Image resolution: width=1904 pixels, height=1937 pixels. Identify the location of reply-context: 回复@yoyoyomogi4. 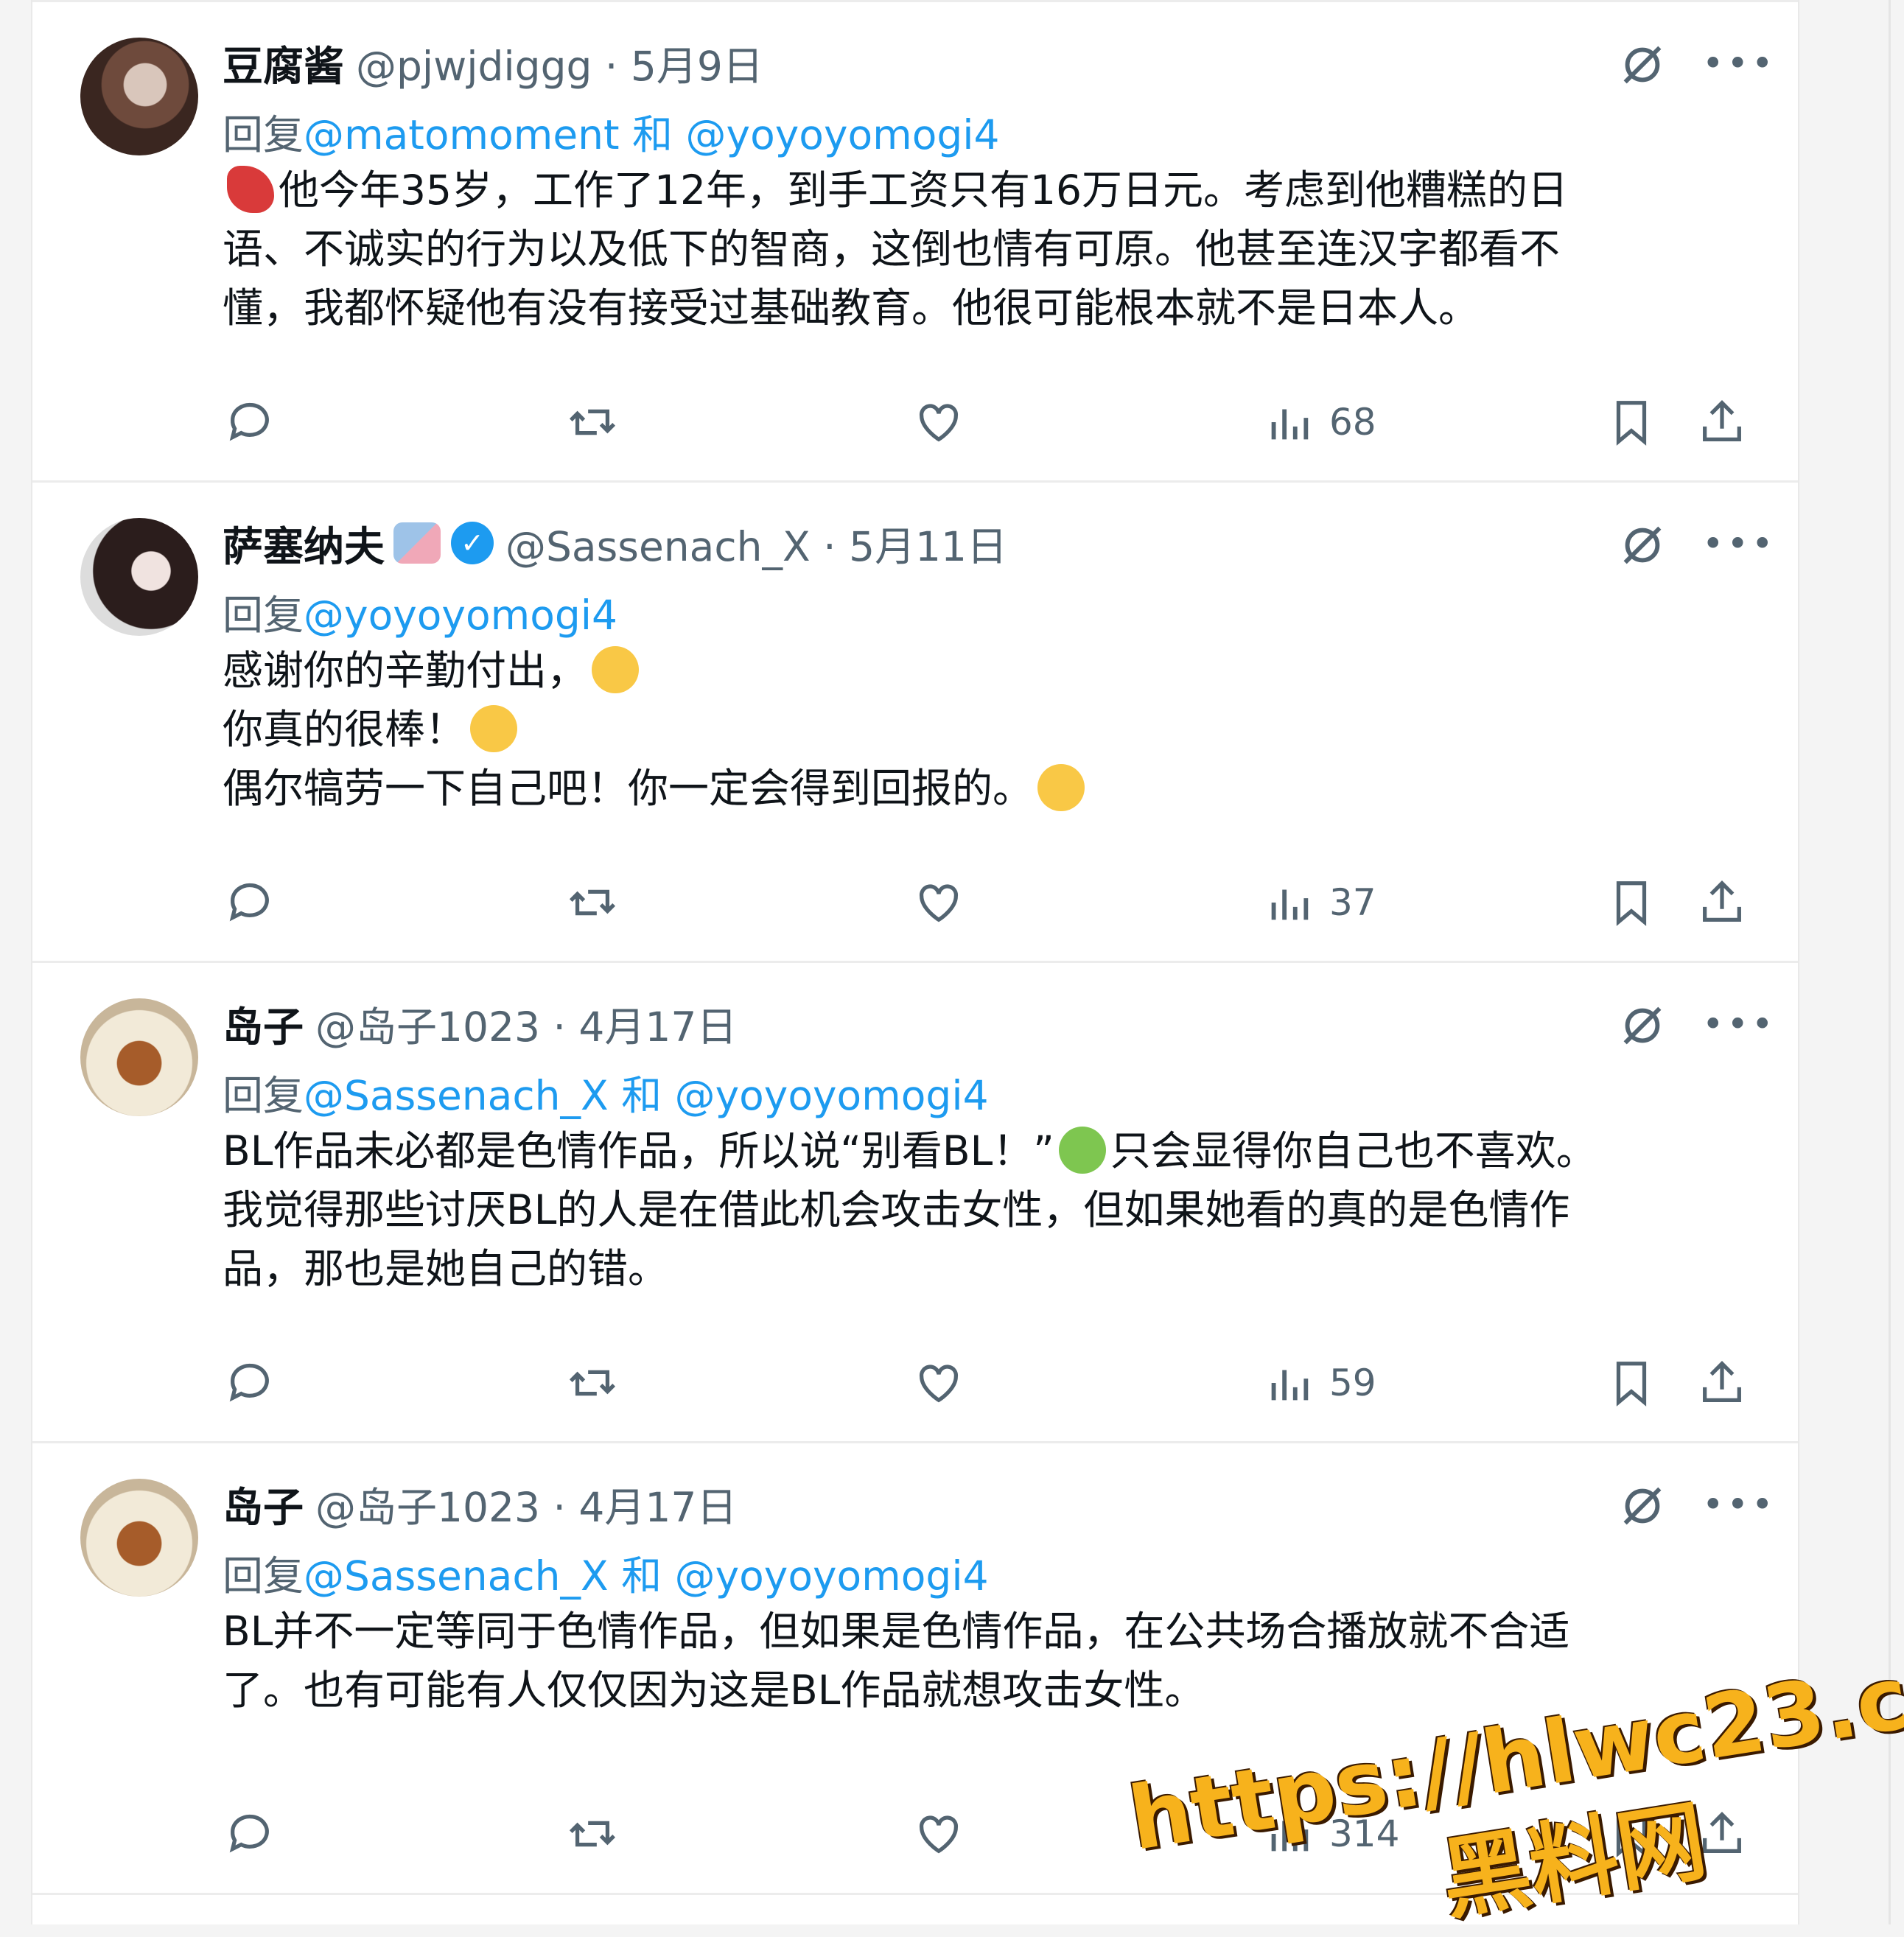
(420, 611).